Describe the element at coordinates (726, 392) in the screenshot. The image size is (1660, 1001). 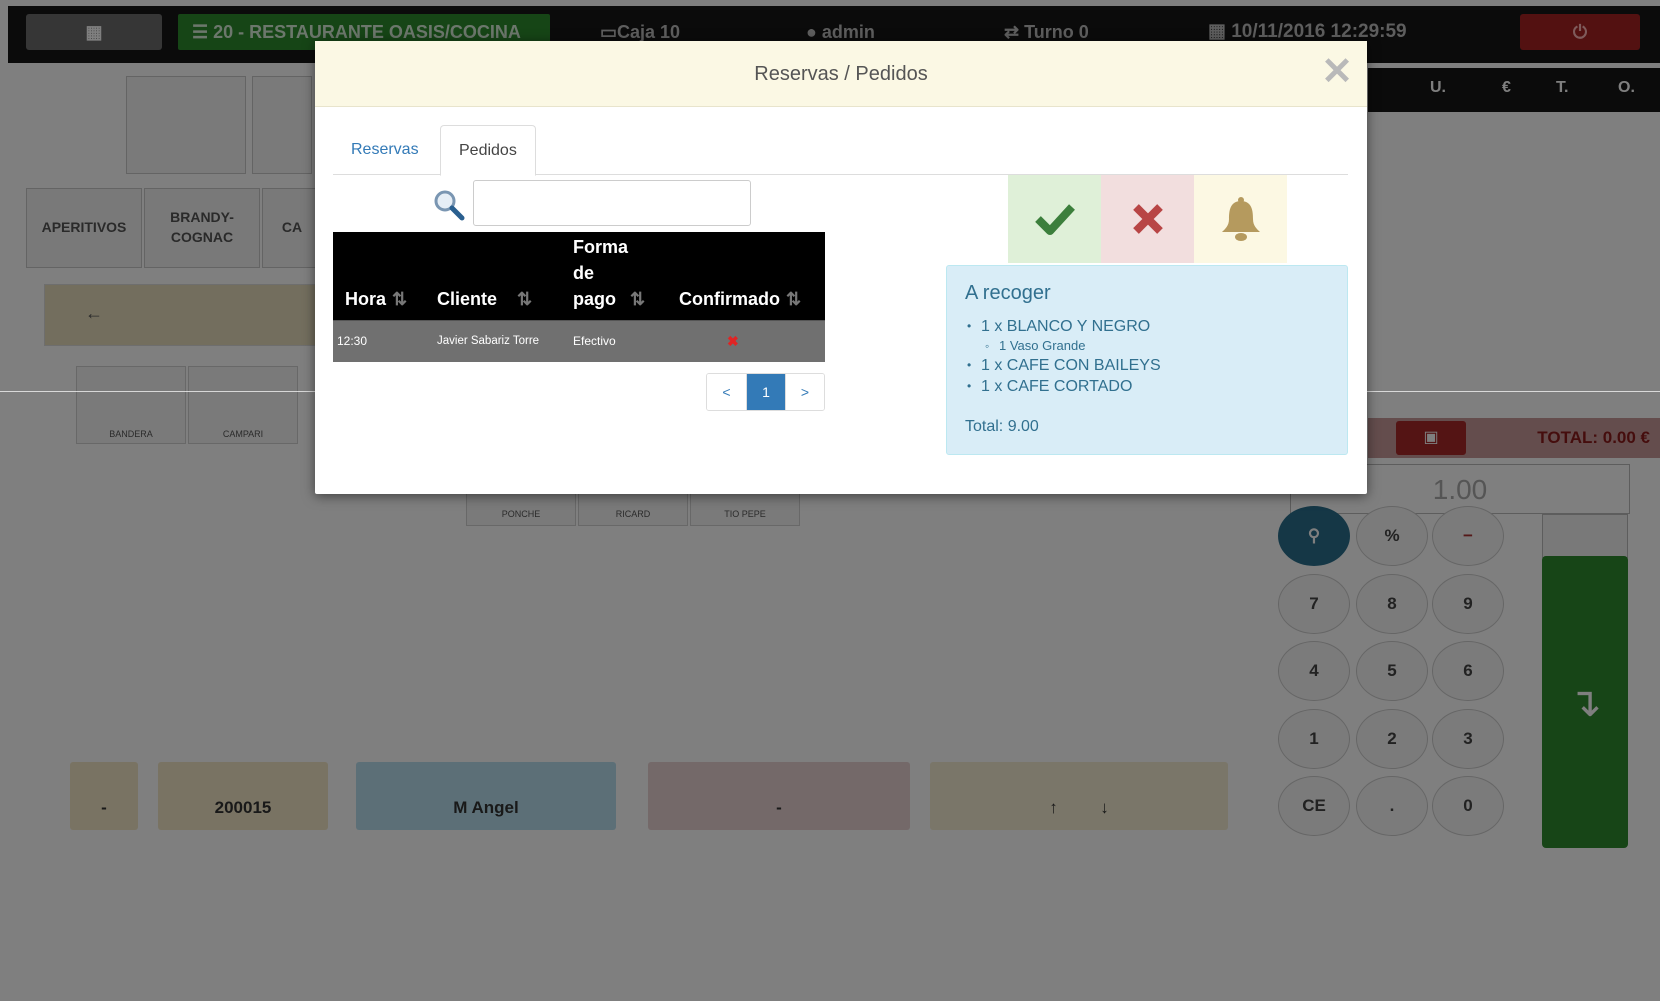
I see `page-prev: <` at that location.